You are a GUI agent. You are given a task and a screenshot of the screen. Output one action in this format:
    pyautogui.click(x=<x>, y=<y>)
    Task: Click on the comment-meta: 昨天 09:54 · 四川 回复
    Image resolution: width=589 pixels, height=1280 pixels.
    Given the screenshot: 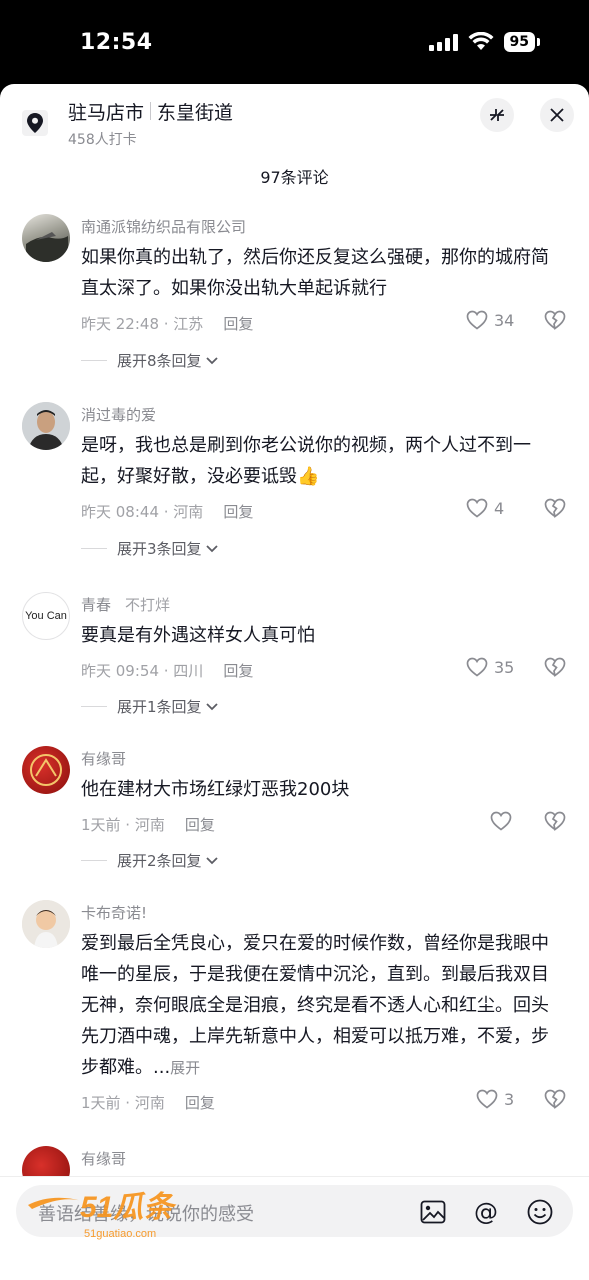 What is the action you would take?
    pyautogui.click(x=167, y=670)
    